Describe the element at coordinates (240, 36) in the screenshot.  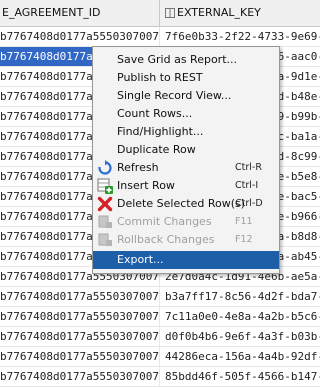
I see `cell-external-key: 7f6e0b33-2f22-4733-9e69-5` at that location.